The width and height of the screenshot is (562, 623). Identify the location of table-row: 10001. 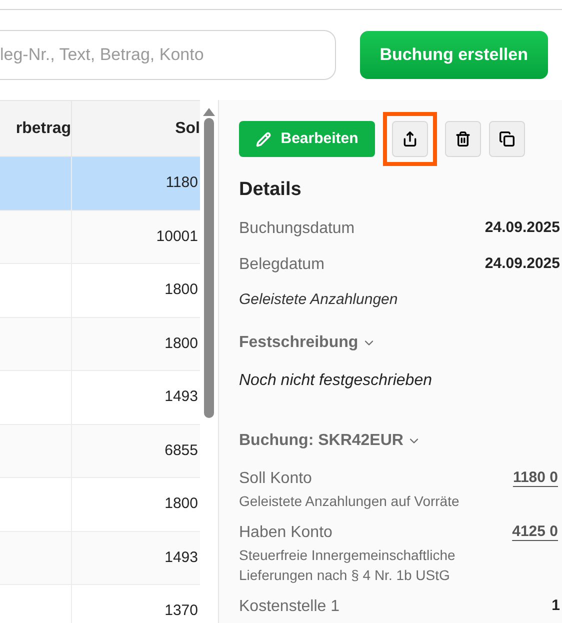
(100, 237).